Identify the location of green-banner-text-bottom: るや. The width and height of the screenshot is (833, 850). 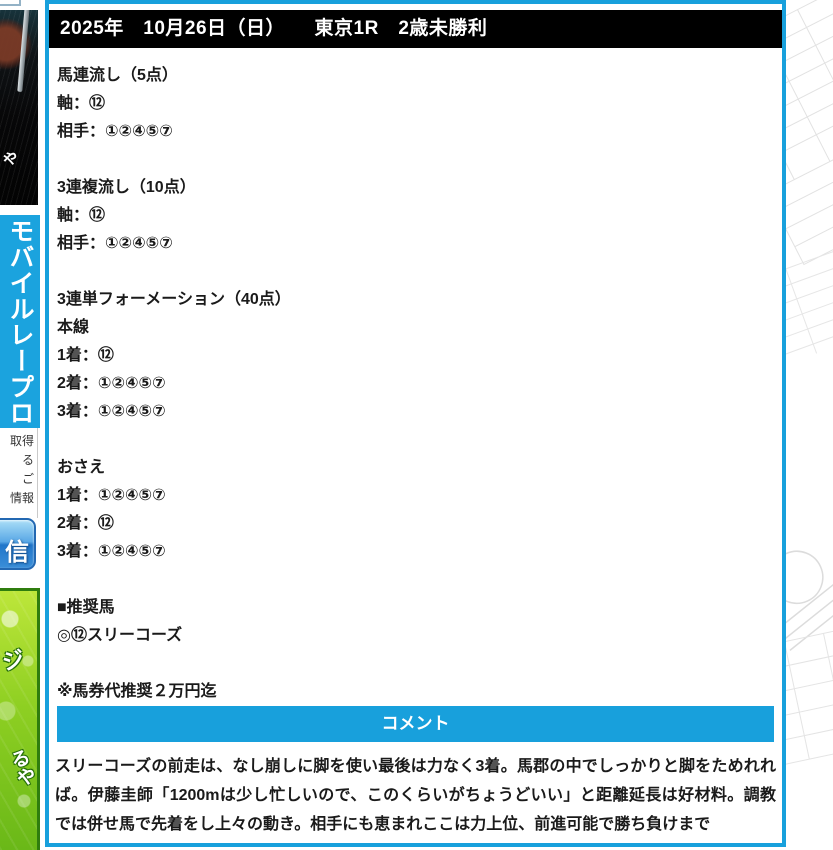
(21, 768).